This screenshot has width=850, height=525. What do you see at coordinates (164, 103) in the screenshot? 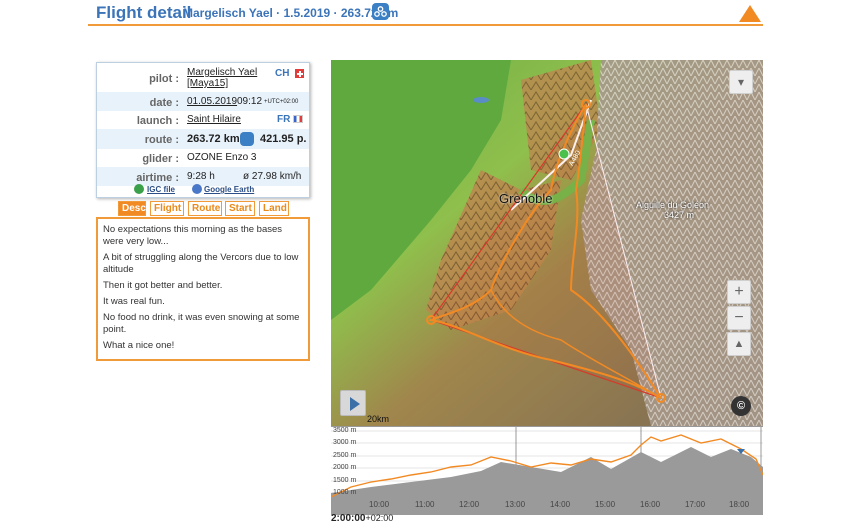
I see `date-label: date :` at bounding box center [164, 103].